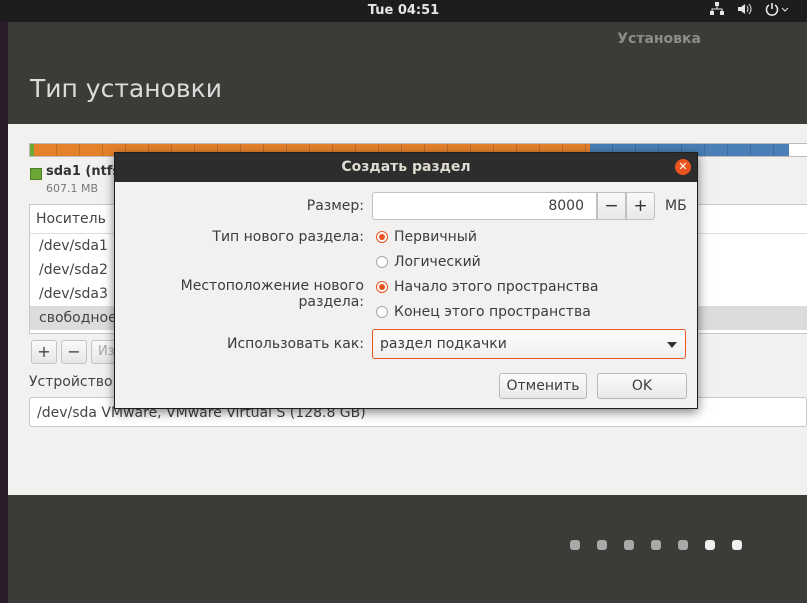 This screenshot has height=603, width=807. What do you see at coordinates (382, 287) in the screenshot?
I see `radio-location-start-indicator` at bounding box center [382, 287].